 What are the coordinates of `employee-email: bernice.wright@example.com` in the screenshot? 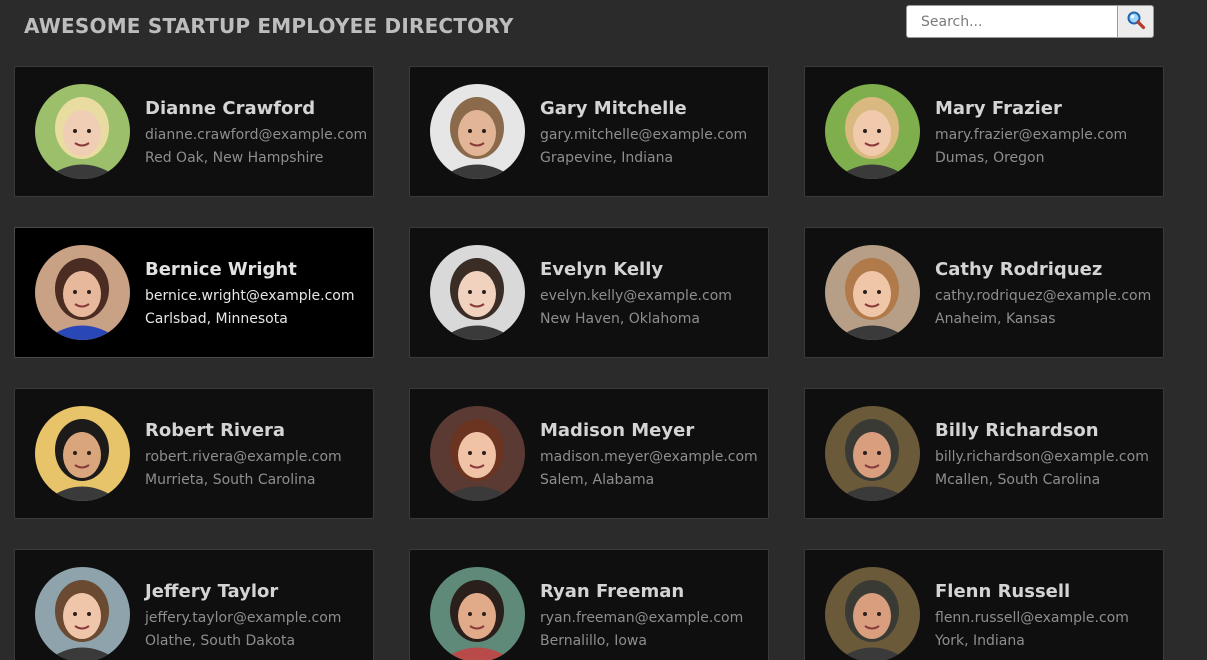 It's located at (250, 295).